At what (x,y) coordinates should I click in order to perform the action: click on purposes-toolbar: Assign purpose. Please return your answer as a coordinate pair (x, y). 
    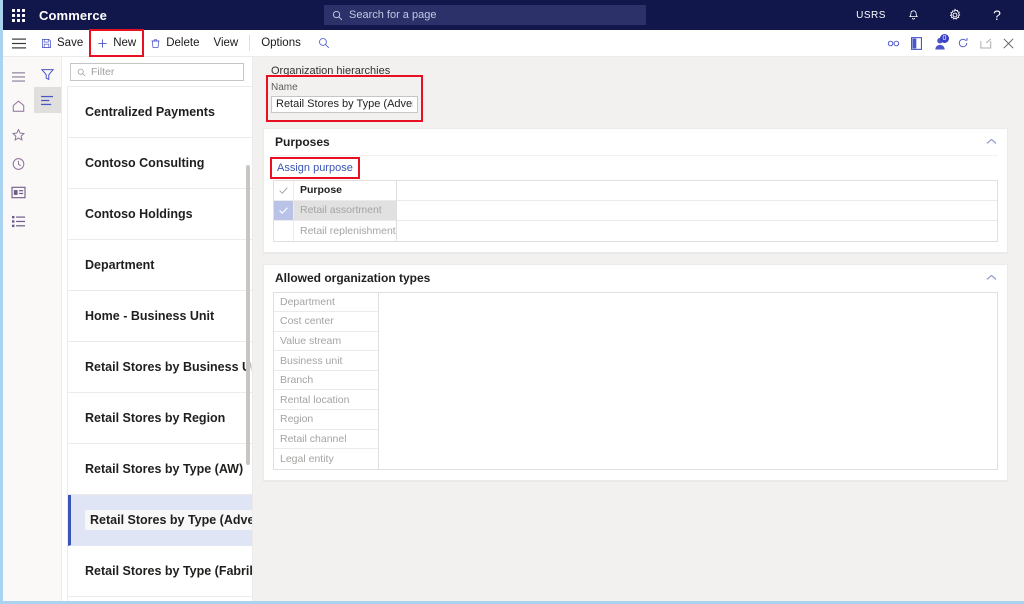
    Looking at the image, I should click on (634, 167).